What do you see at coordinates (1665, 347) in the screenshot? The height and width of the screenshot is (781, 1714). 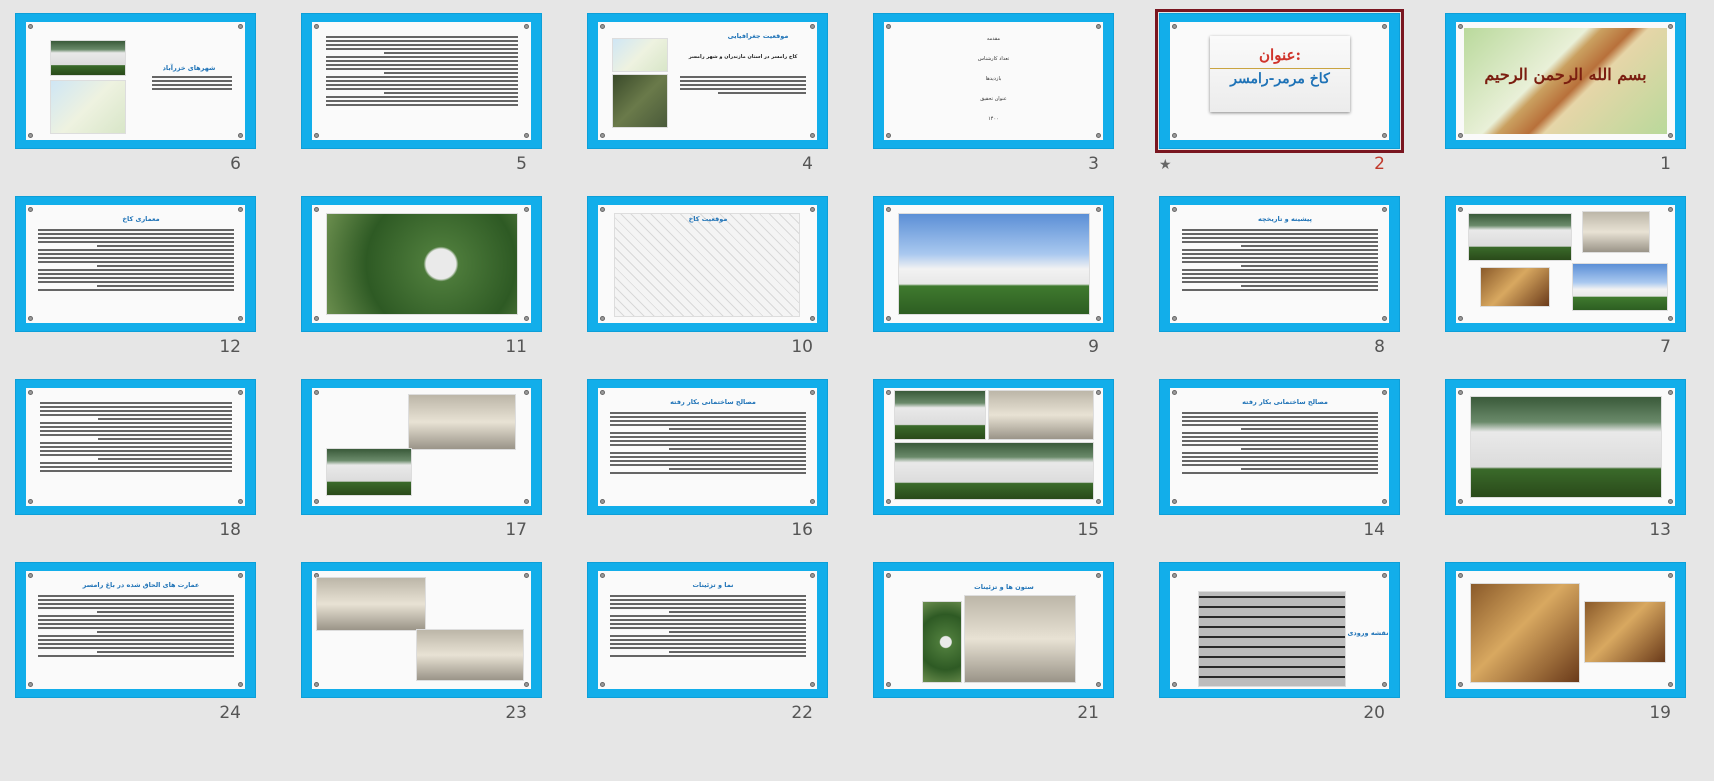 I see `slide-number: 7` at bounding box center [1665, 347].